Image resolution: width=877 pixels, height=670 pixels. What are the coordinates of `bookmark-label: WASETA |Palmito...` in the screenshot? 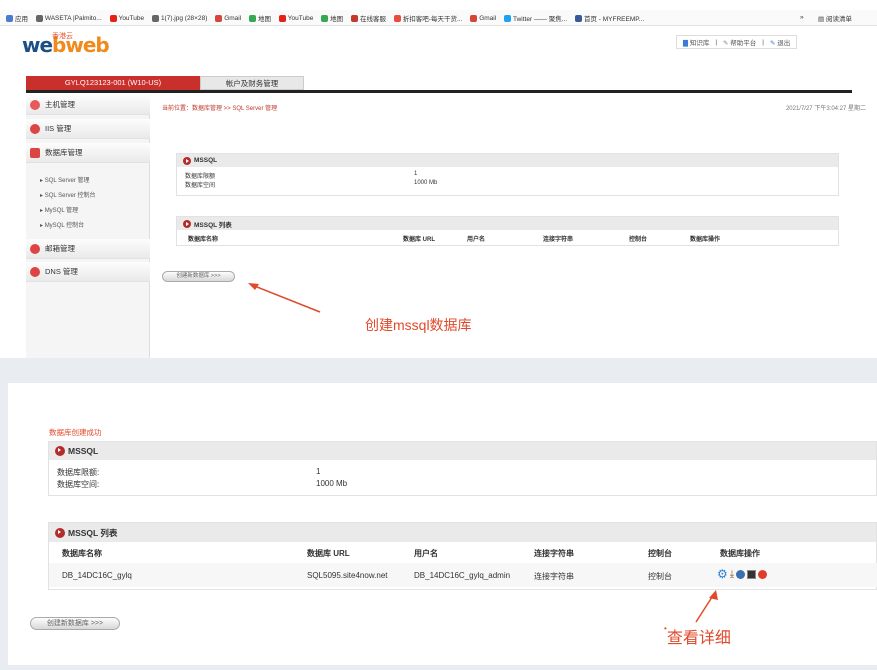 It's located at (73, 18).